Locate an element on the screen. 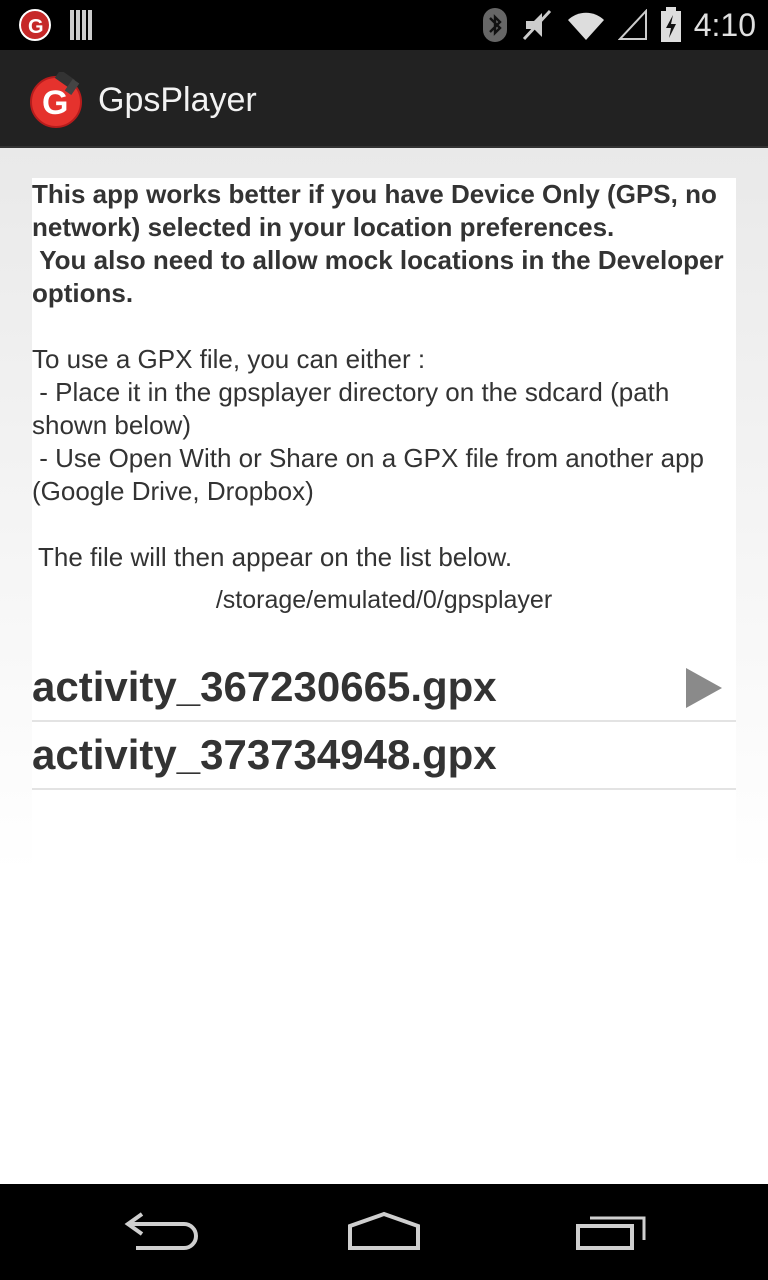 This screenshot has height=1280, width=768. bluetooth-icon is located at coordinates (494, 25).